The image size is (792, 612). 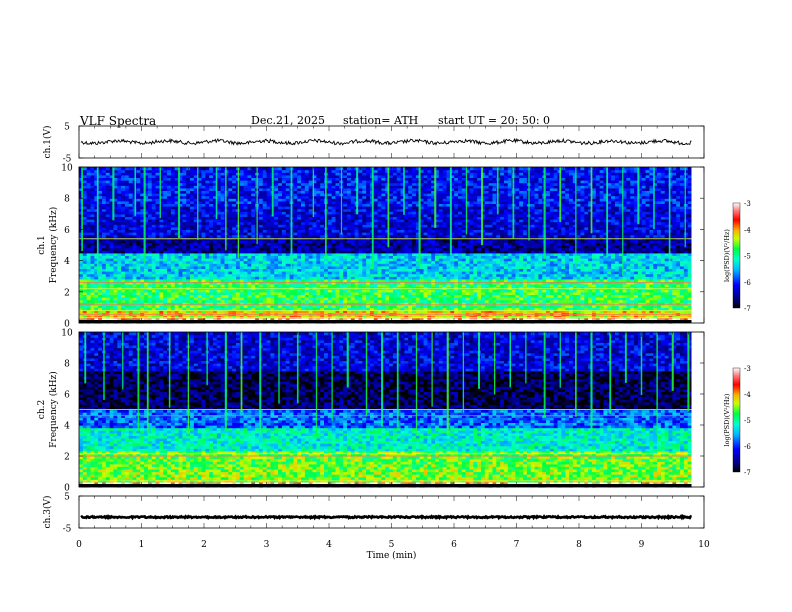 I want to click on ch1-waveform-ylabel: ch.1(V), so click(x=47, y=142).